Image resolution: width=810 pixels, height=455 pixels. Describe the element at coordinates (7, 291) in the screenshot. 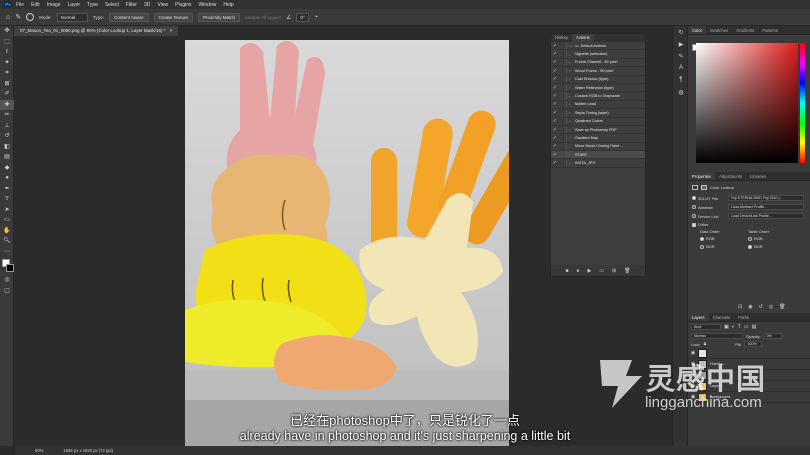

I see `screen-mode-icon: ▢` at that location.